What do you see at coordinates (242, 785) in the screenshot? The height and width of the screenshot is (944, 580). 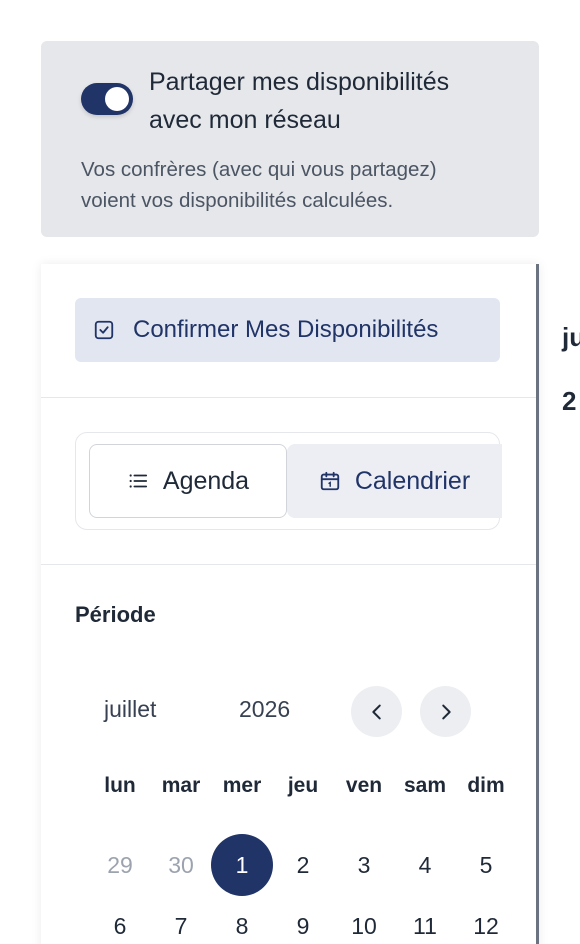 I see `weekday-label: mer` at bounding box center [242, 785].